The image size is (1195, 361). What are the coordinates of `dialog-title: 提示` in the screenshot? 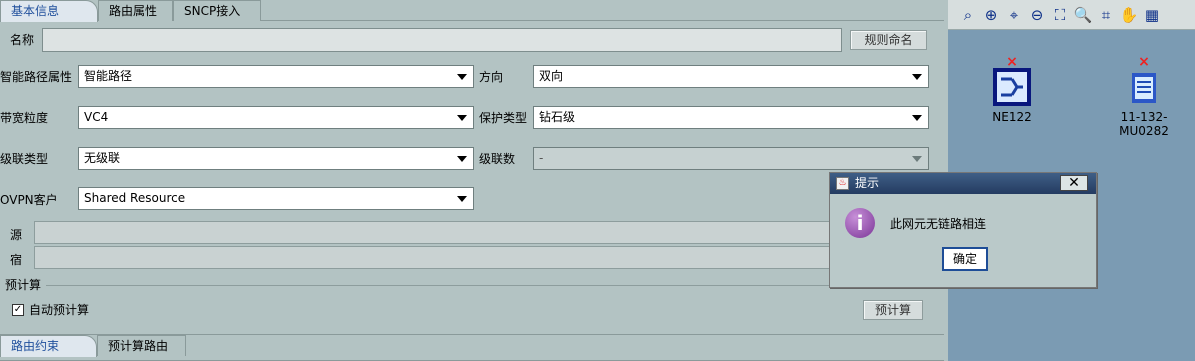 It's located at (867, 183).